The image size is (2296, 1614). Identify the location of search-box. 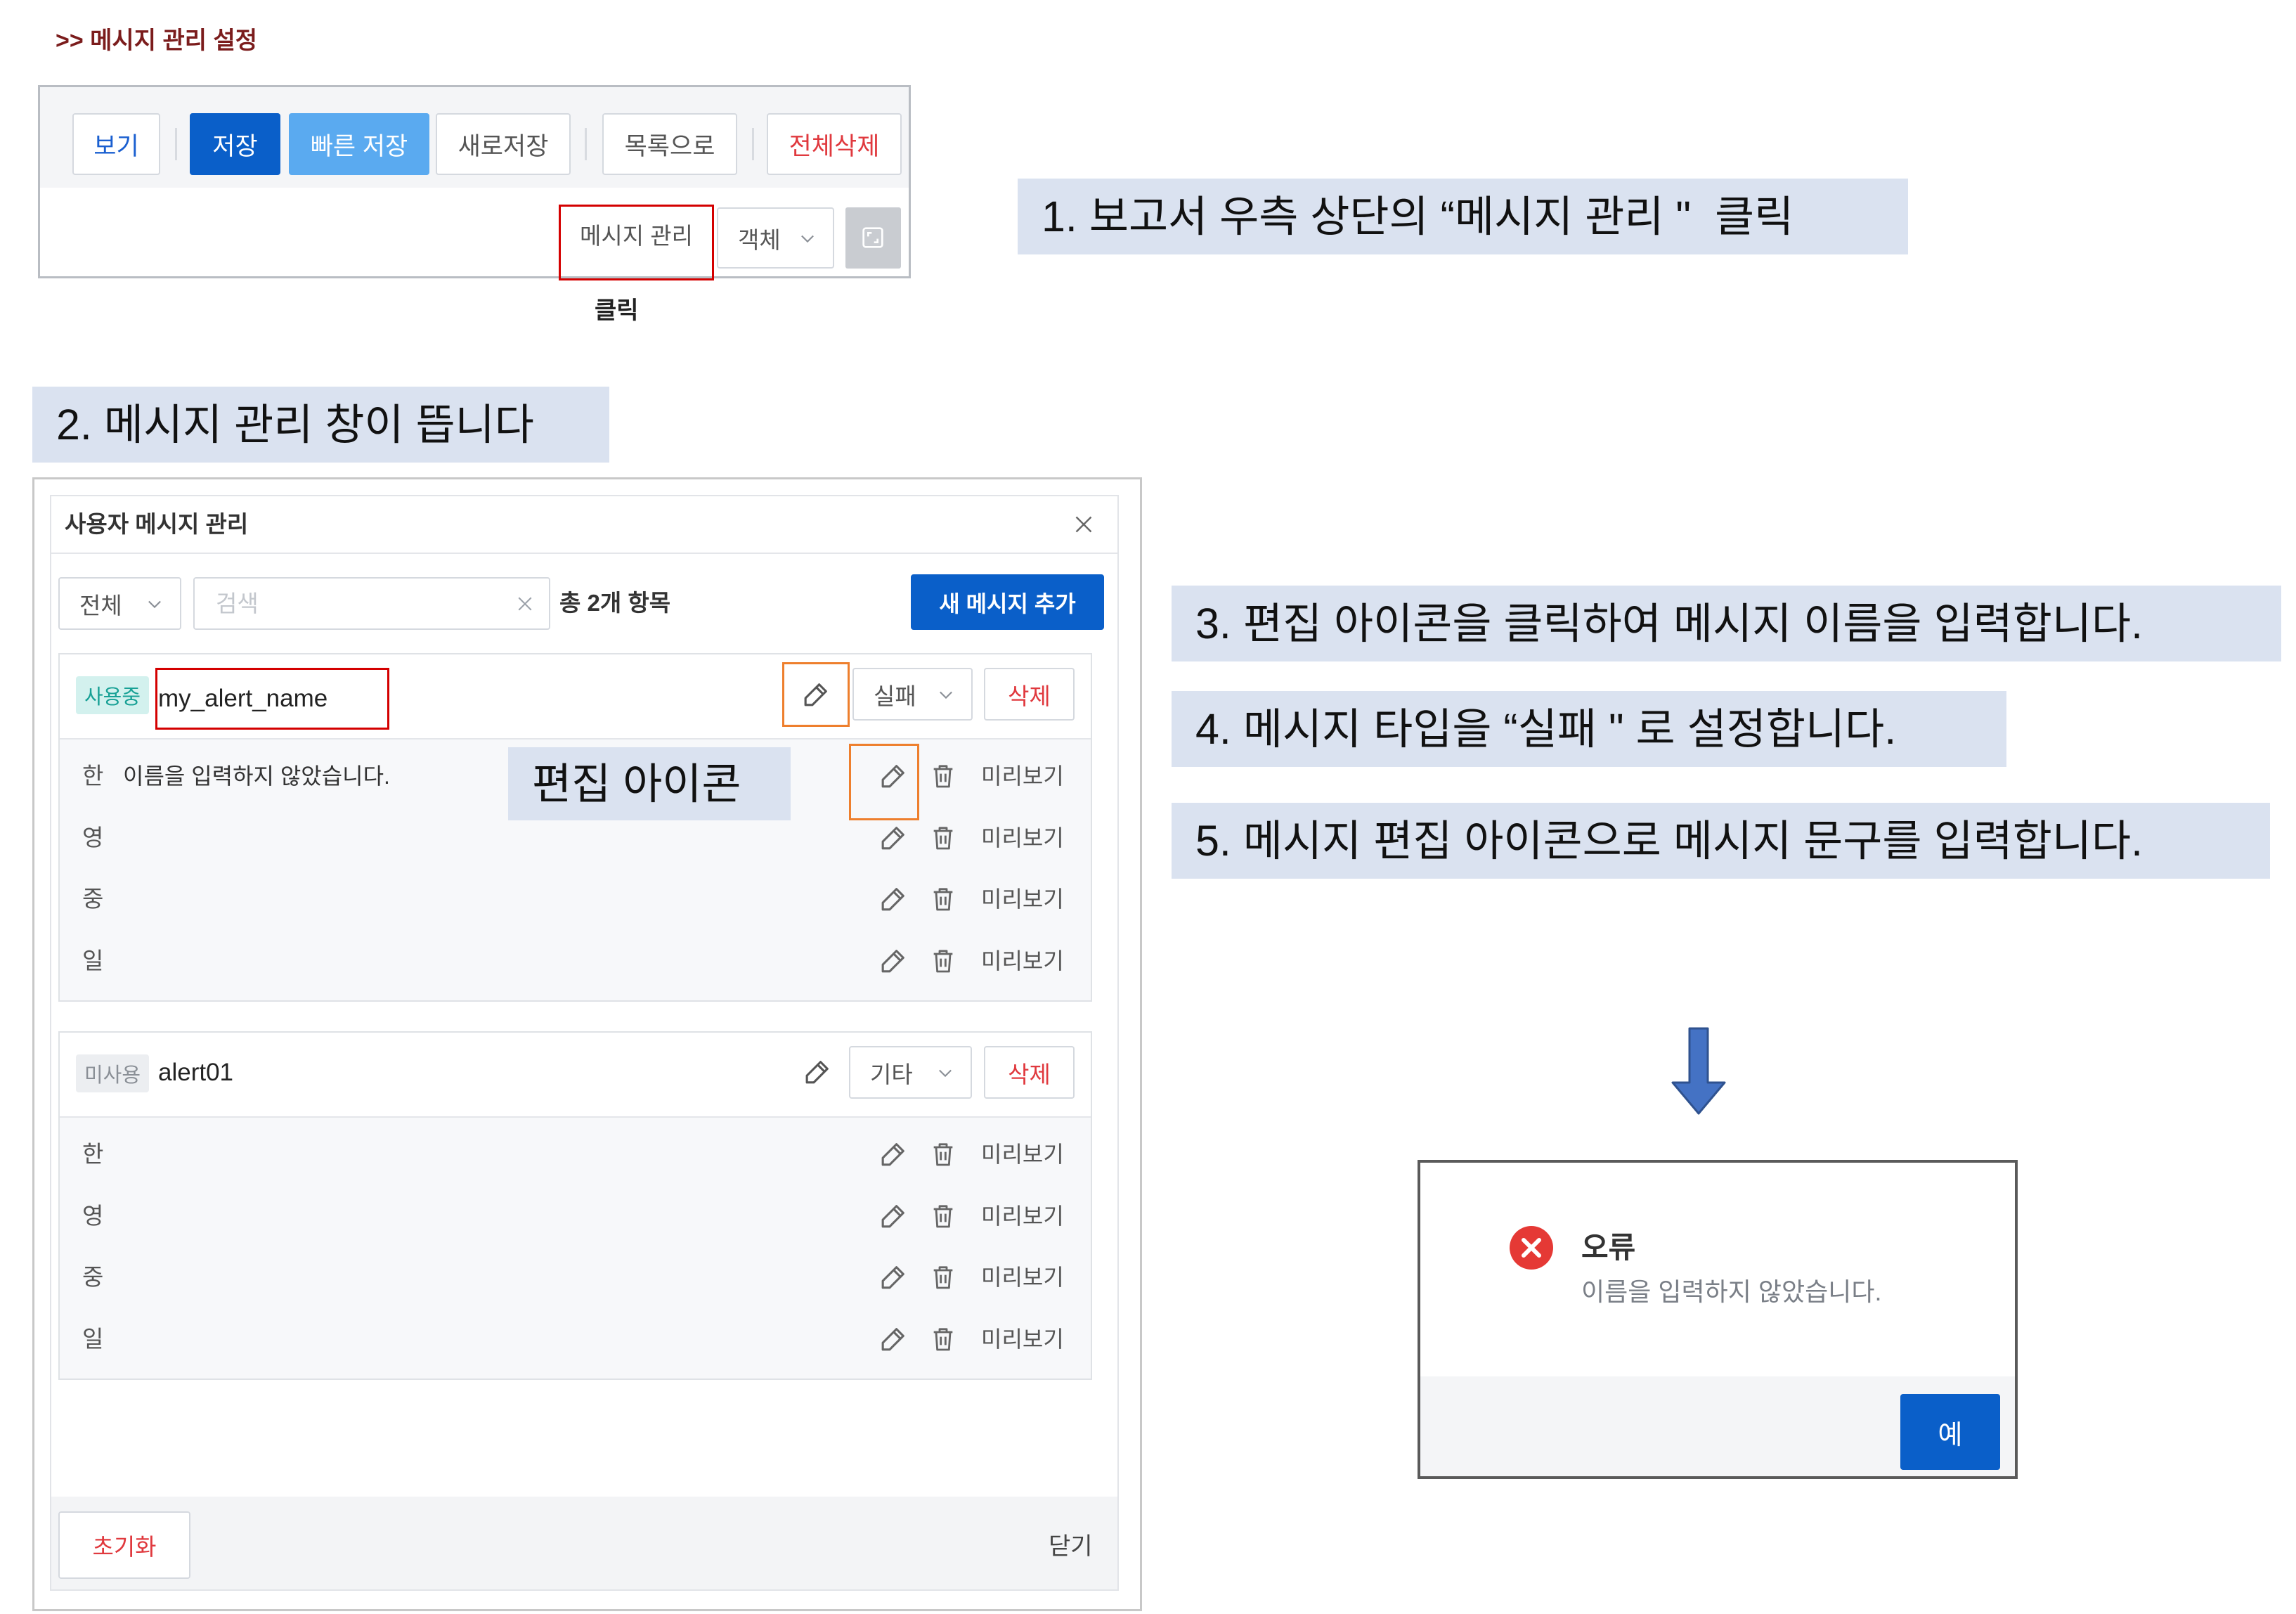
(371, 603).